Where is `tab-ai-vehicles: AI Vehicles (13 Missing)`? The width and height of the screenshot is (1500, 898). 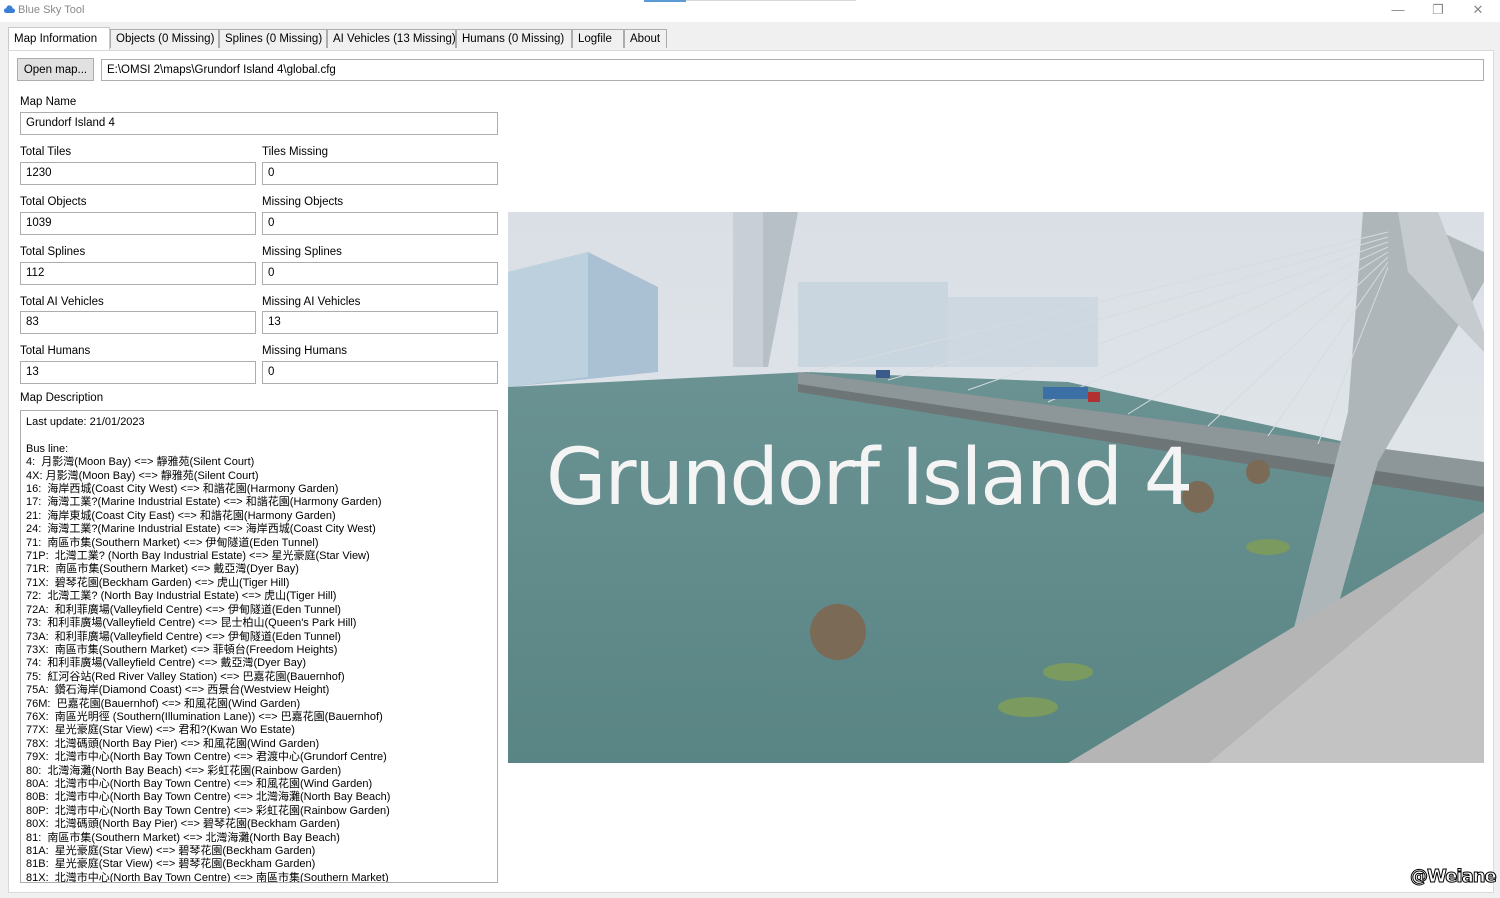 tab-ai-vehicles: AI Vehicles (13 Missing) is located at coordinates (391, 38).